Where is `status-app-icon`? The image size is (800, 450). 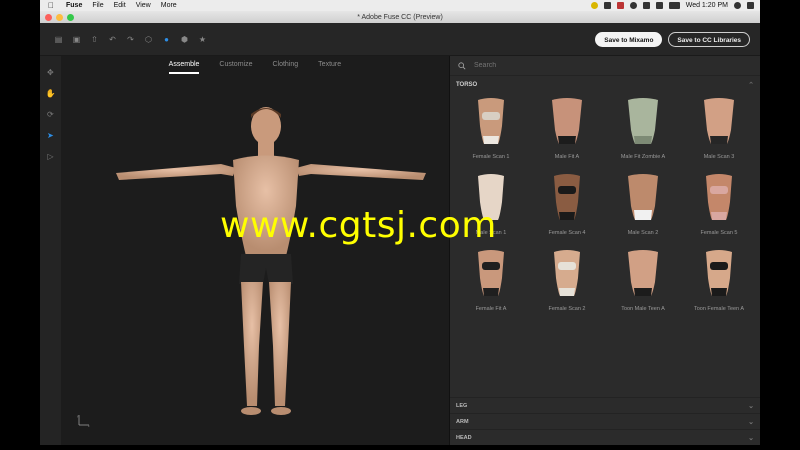
status-app-icon is located at coordinates (594, 5).